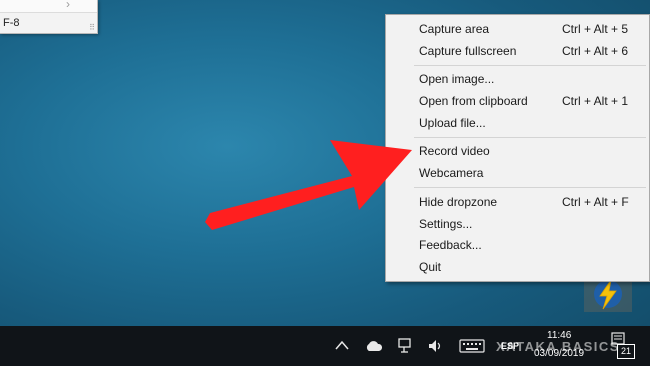 The height and width of the screenshot is (366, 650). I want to click on cloud-icon, so click(374, 346).